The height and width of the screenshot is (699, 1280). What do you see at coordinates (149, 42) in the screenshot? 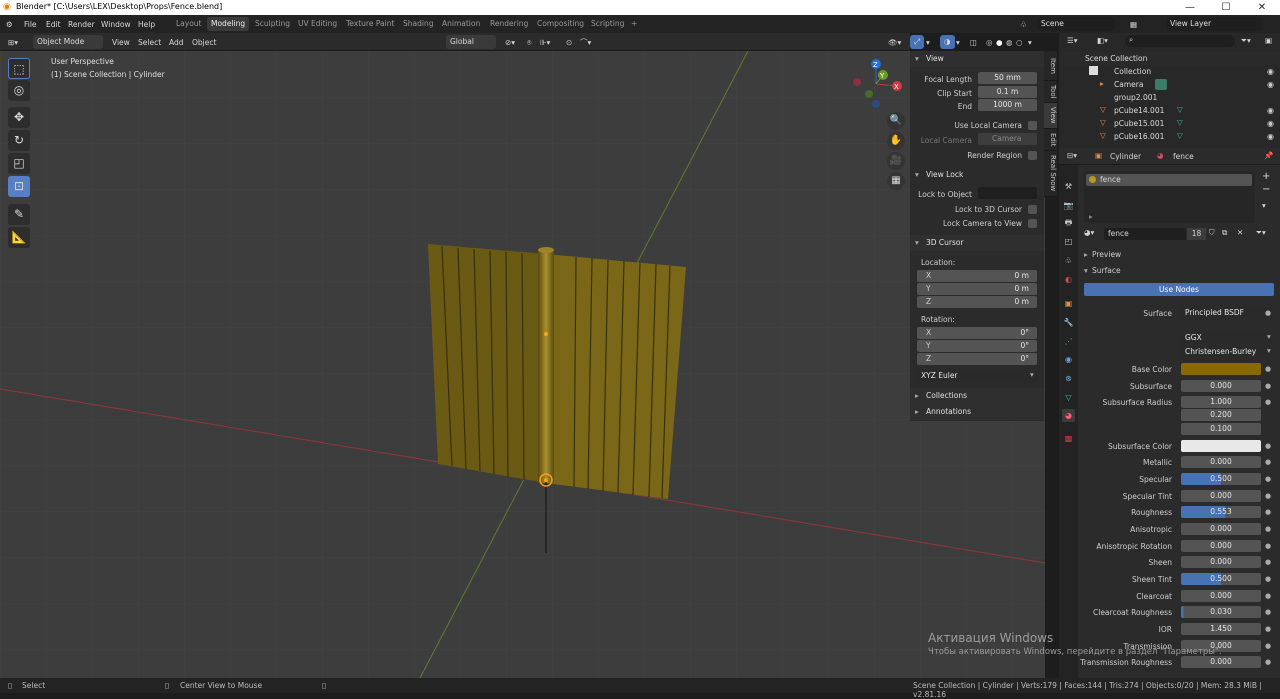
I see `menu-select: Select` at bounding box center [149, 42].